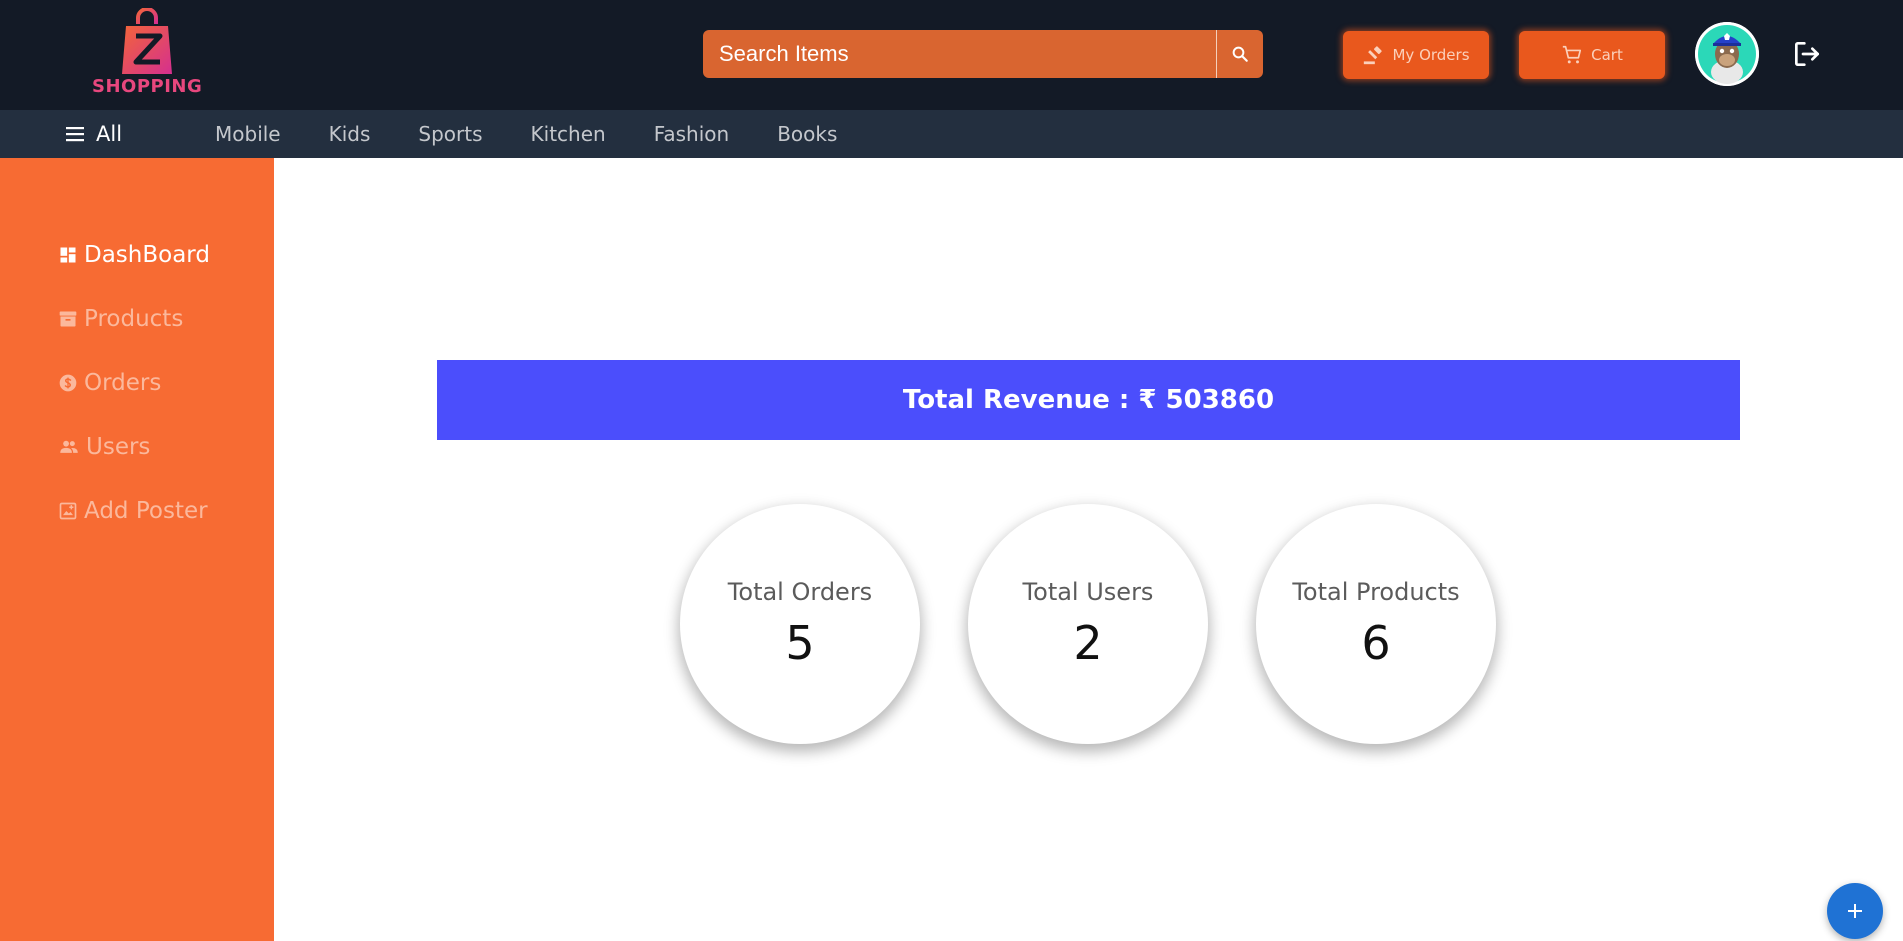  I want to click on inventory-icon, so click(68, 319).